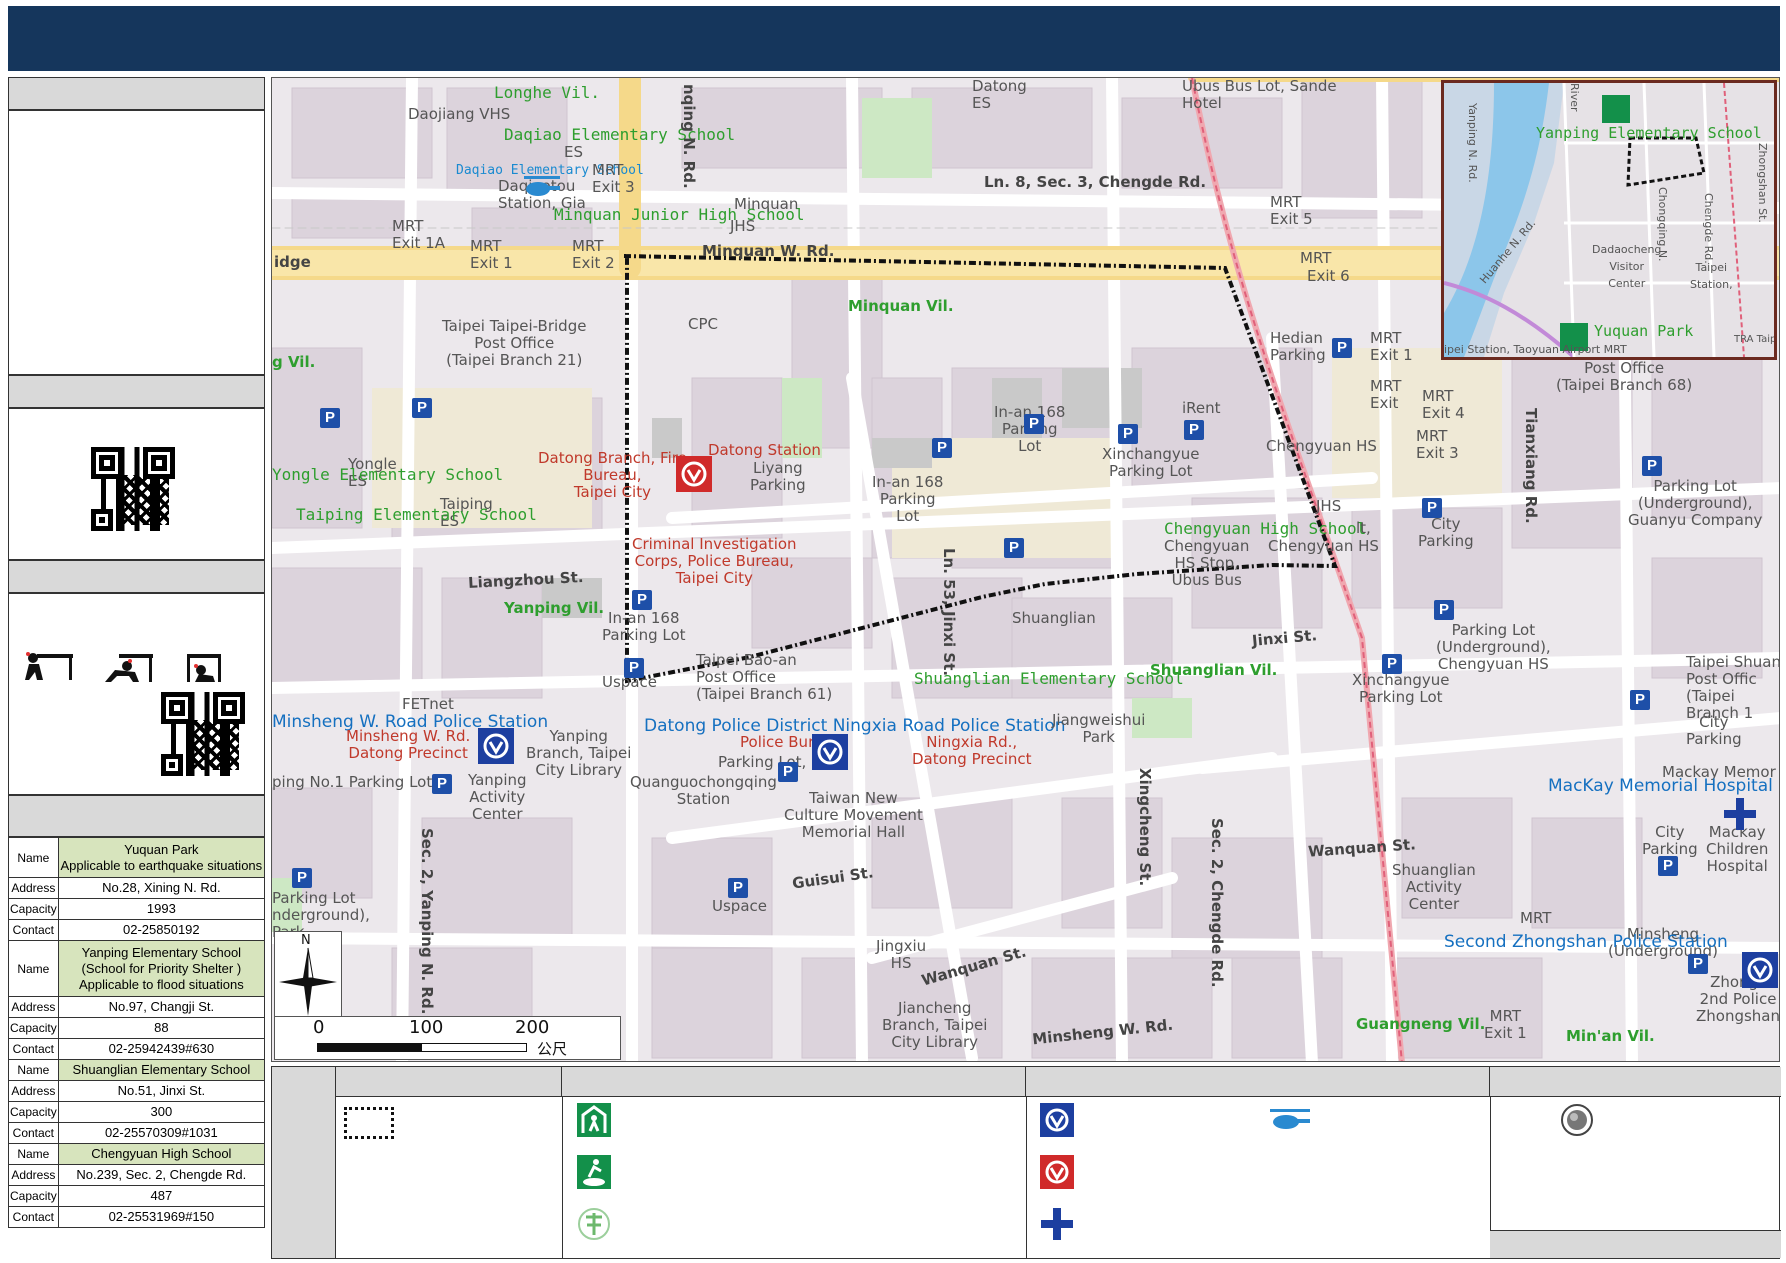  Describe the element at coordinates (612, 475) in the screenshot. I see `map-label: Datong Branch, Fire Bureau, Taipei City` at that location.